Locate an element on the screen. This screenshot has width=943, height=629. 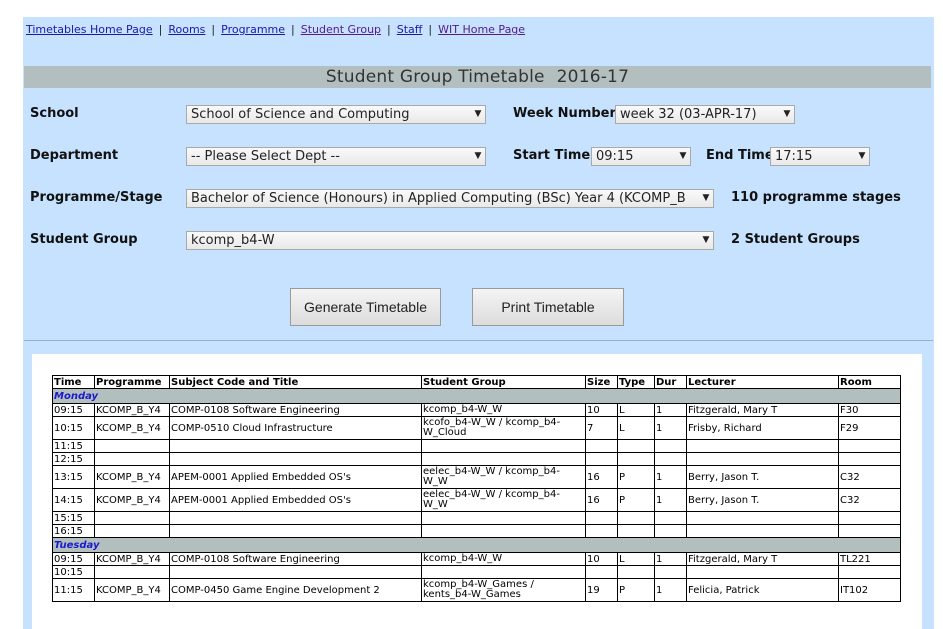
table-cell: COMP-0510 Cloud Infrastructure is located at coordinates (295, 428).